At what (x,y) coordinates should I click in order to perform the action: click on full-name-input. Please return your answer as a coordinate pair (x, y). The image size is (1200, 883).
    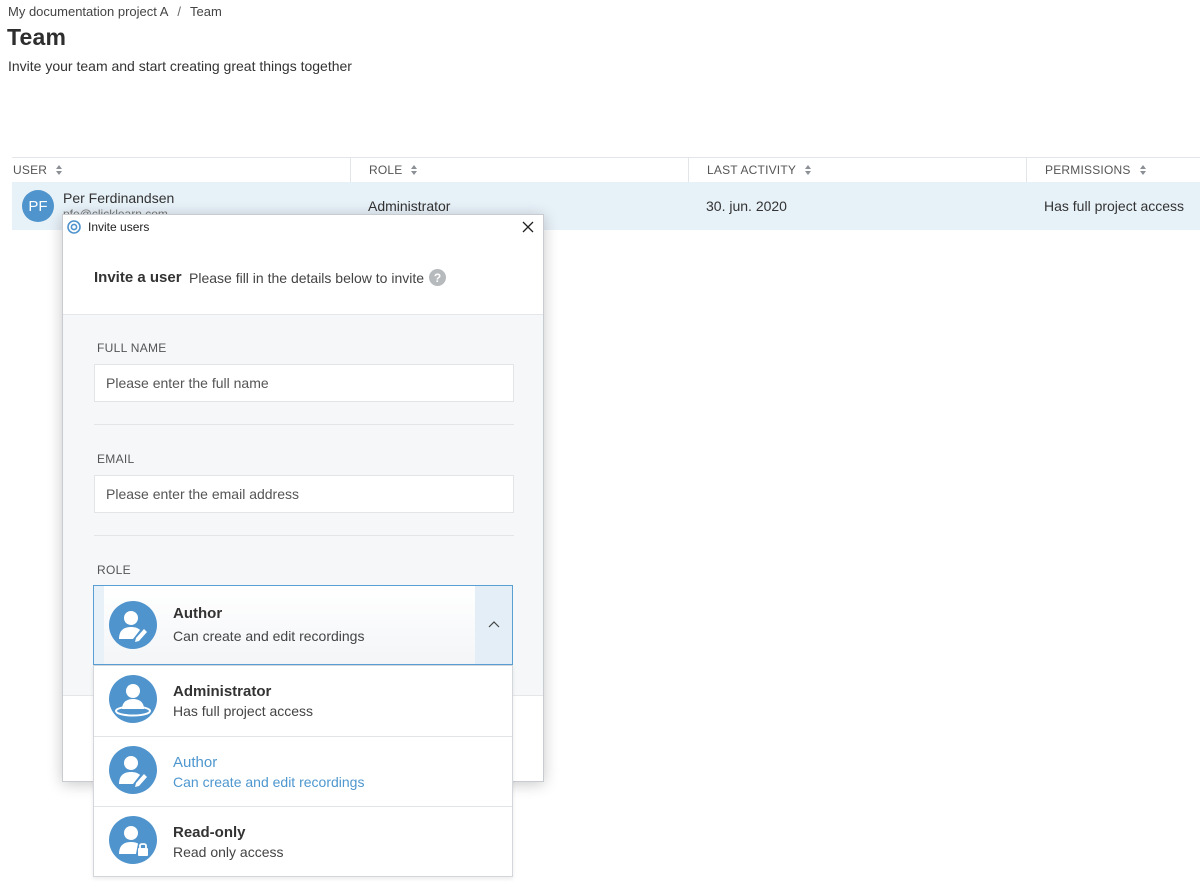
    Looking at the image, I should click on (304, 383).